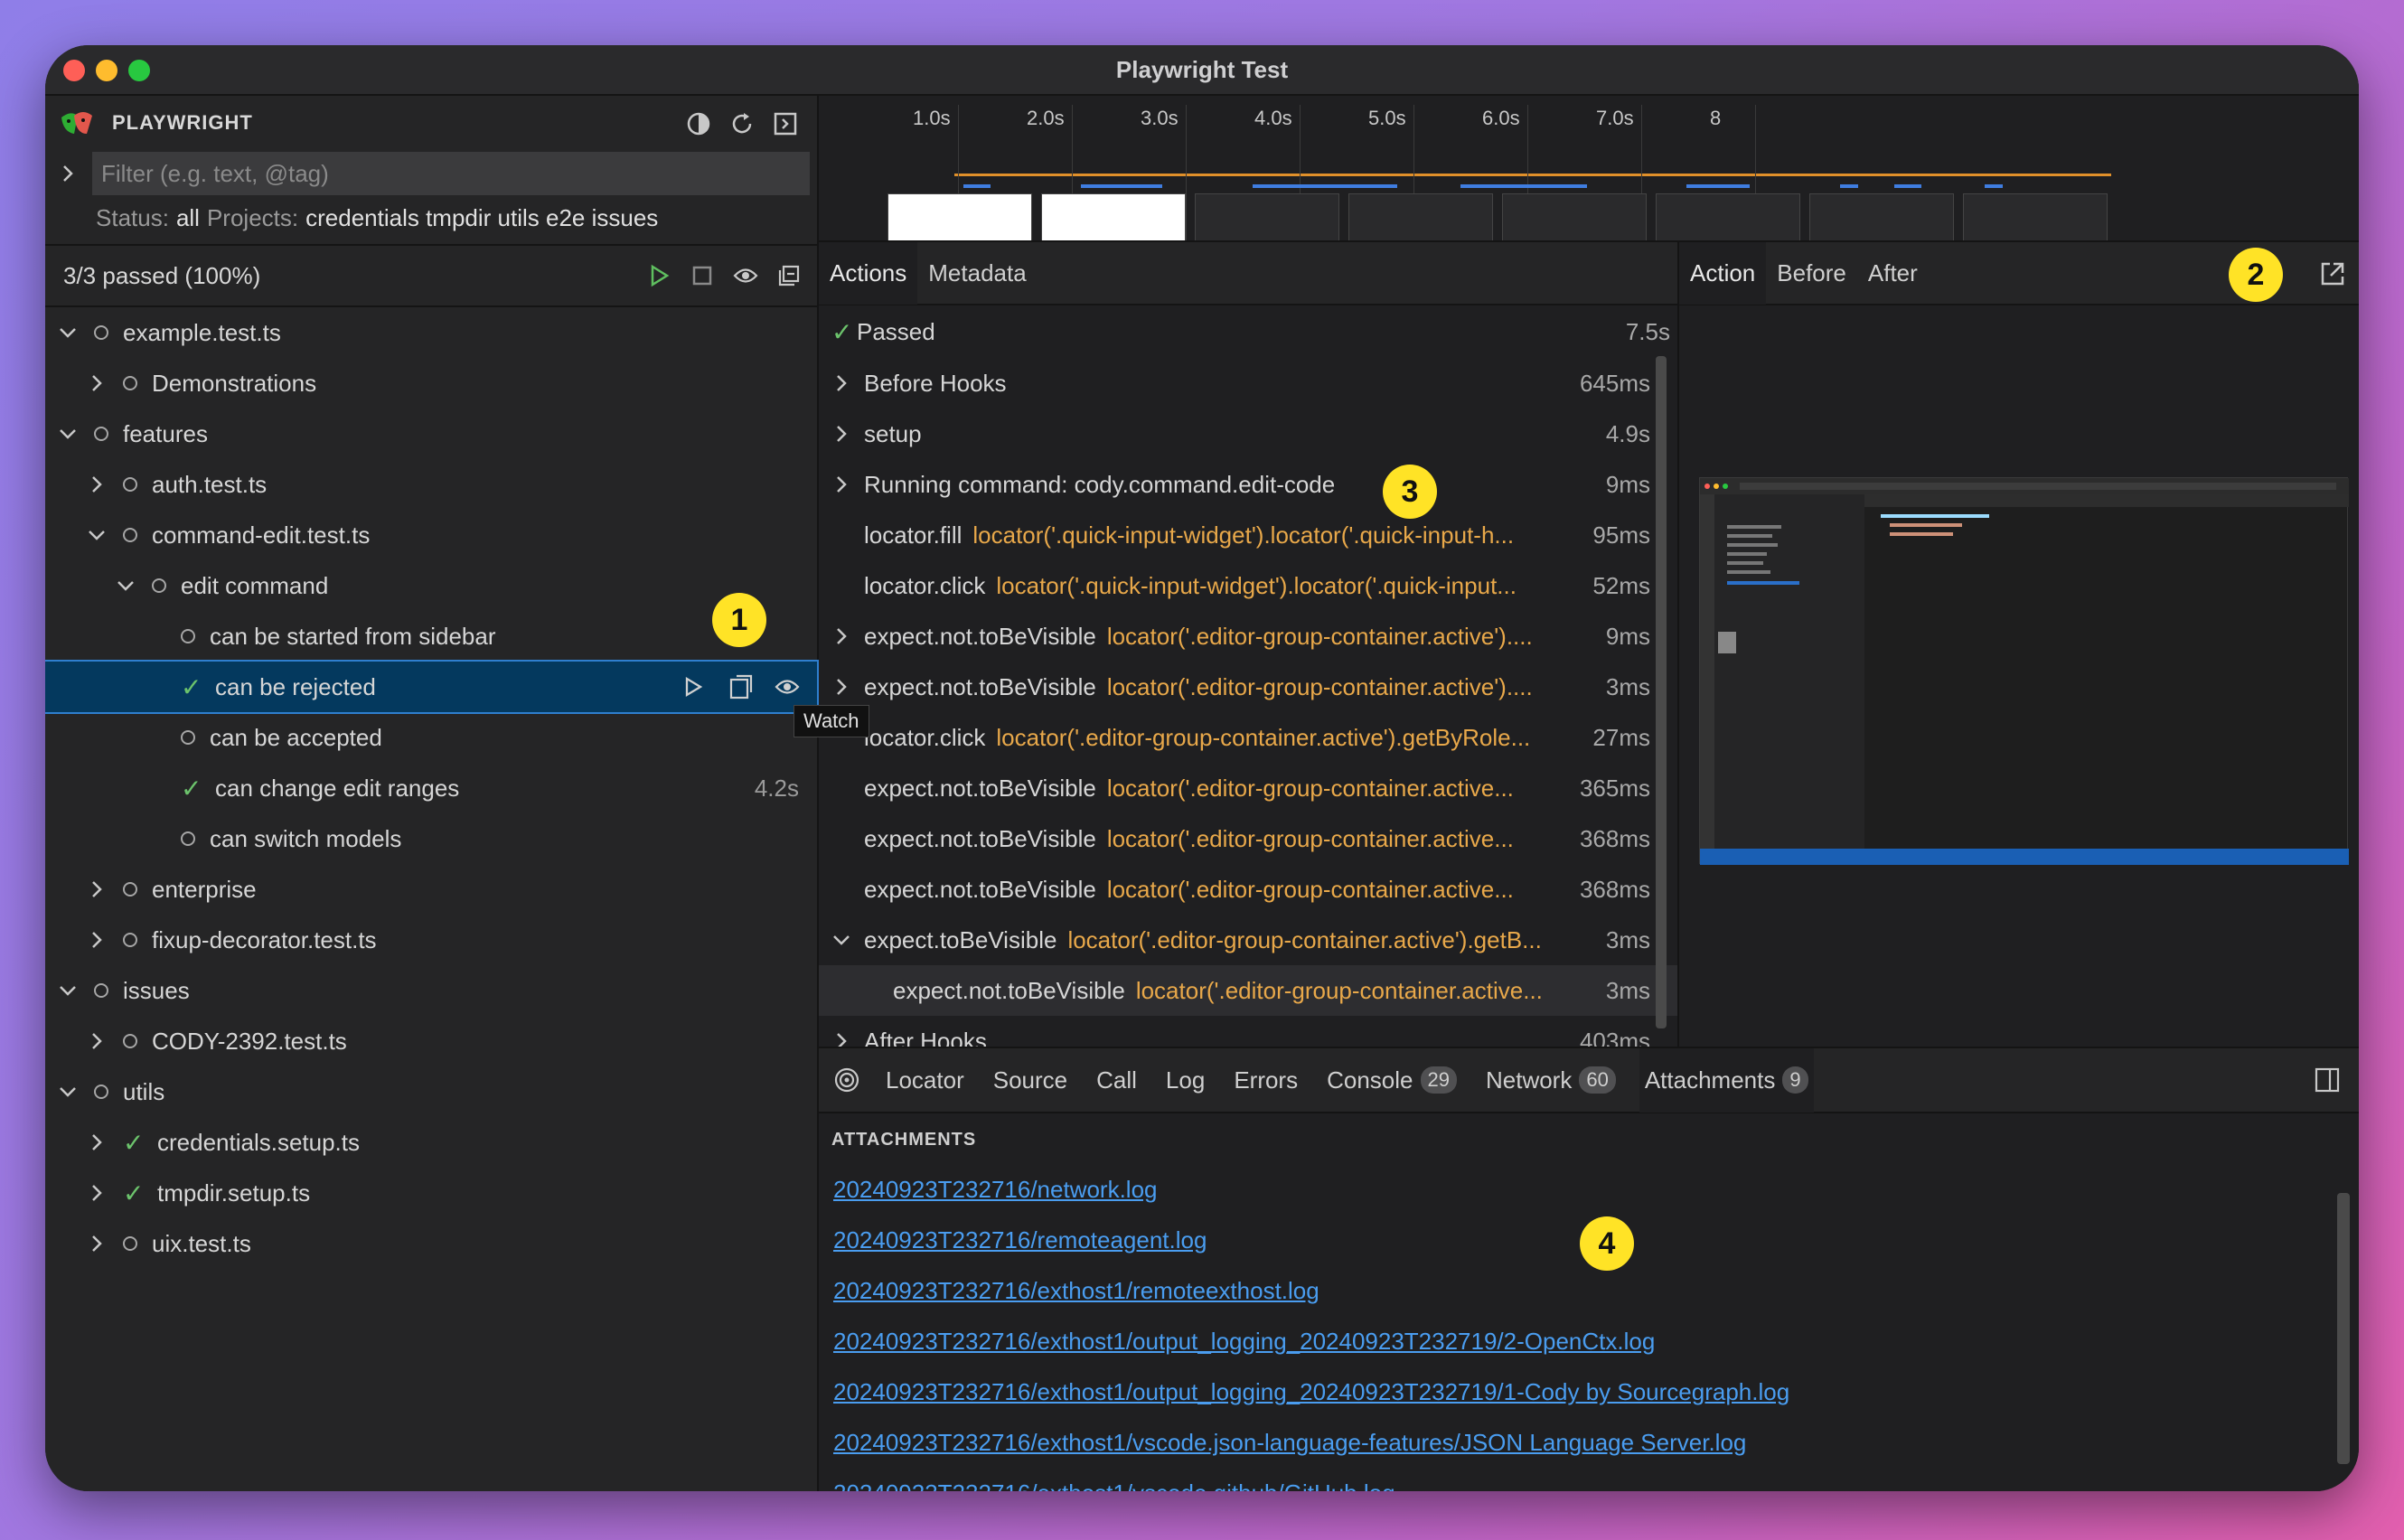 This screenshot has width=2404, height=1540. Describe the element at coordinates (431, 991) in the screenshot. I see `tree-item: issues` at that location.